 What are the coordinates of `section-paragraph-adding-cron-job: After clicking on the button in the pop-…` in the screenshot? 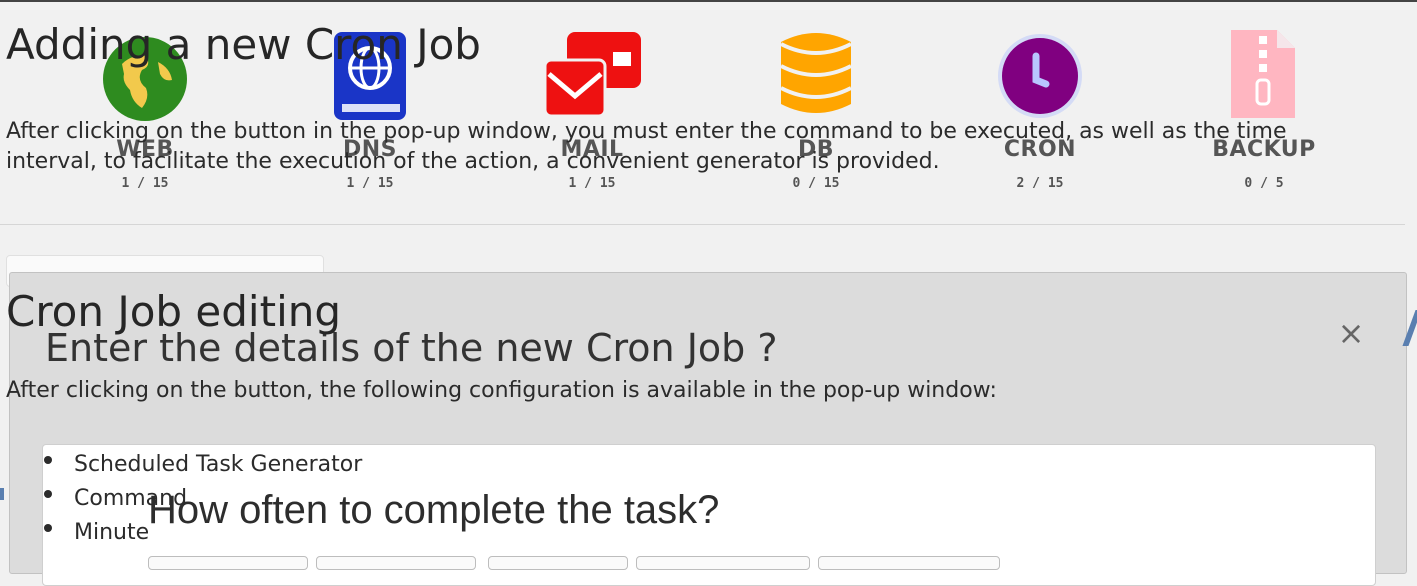 It's located at (646, 146).